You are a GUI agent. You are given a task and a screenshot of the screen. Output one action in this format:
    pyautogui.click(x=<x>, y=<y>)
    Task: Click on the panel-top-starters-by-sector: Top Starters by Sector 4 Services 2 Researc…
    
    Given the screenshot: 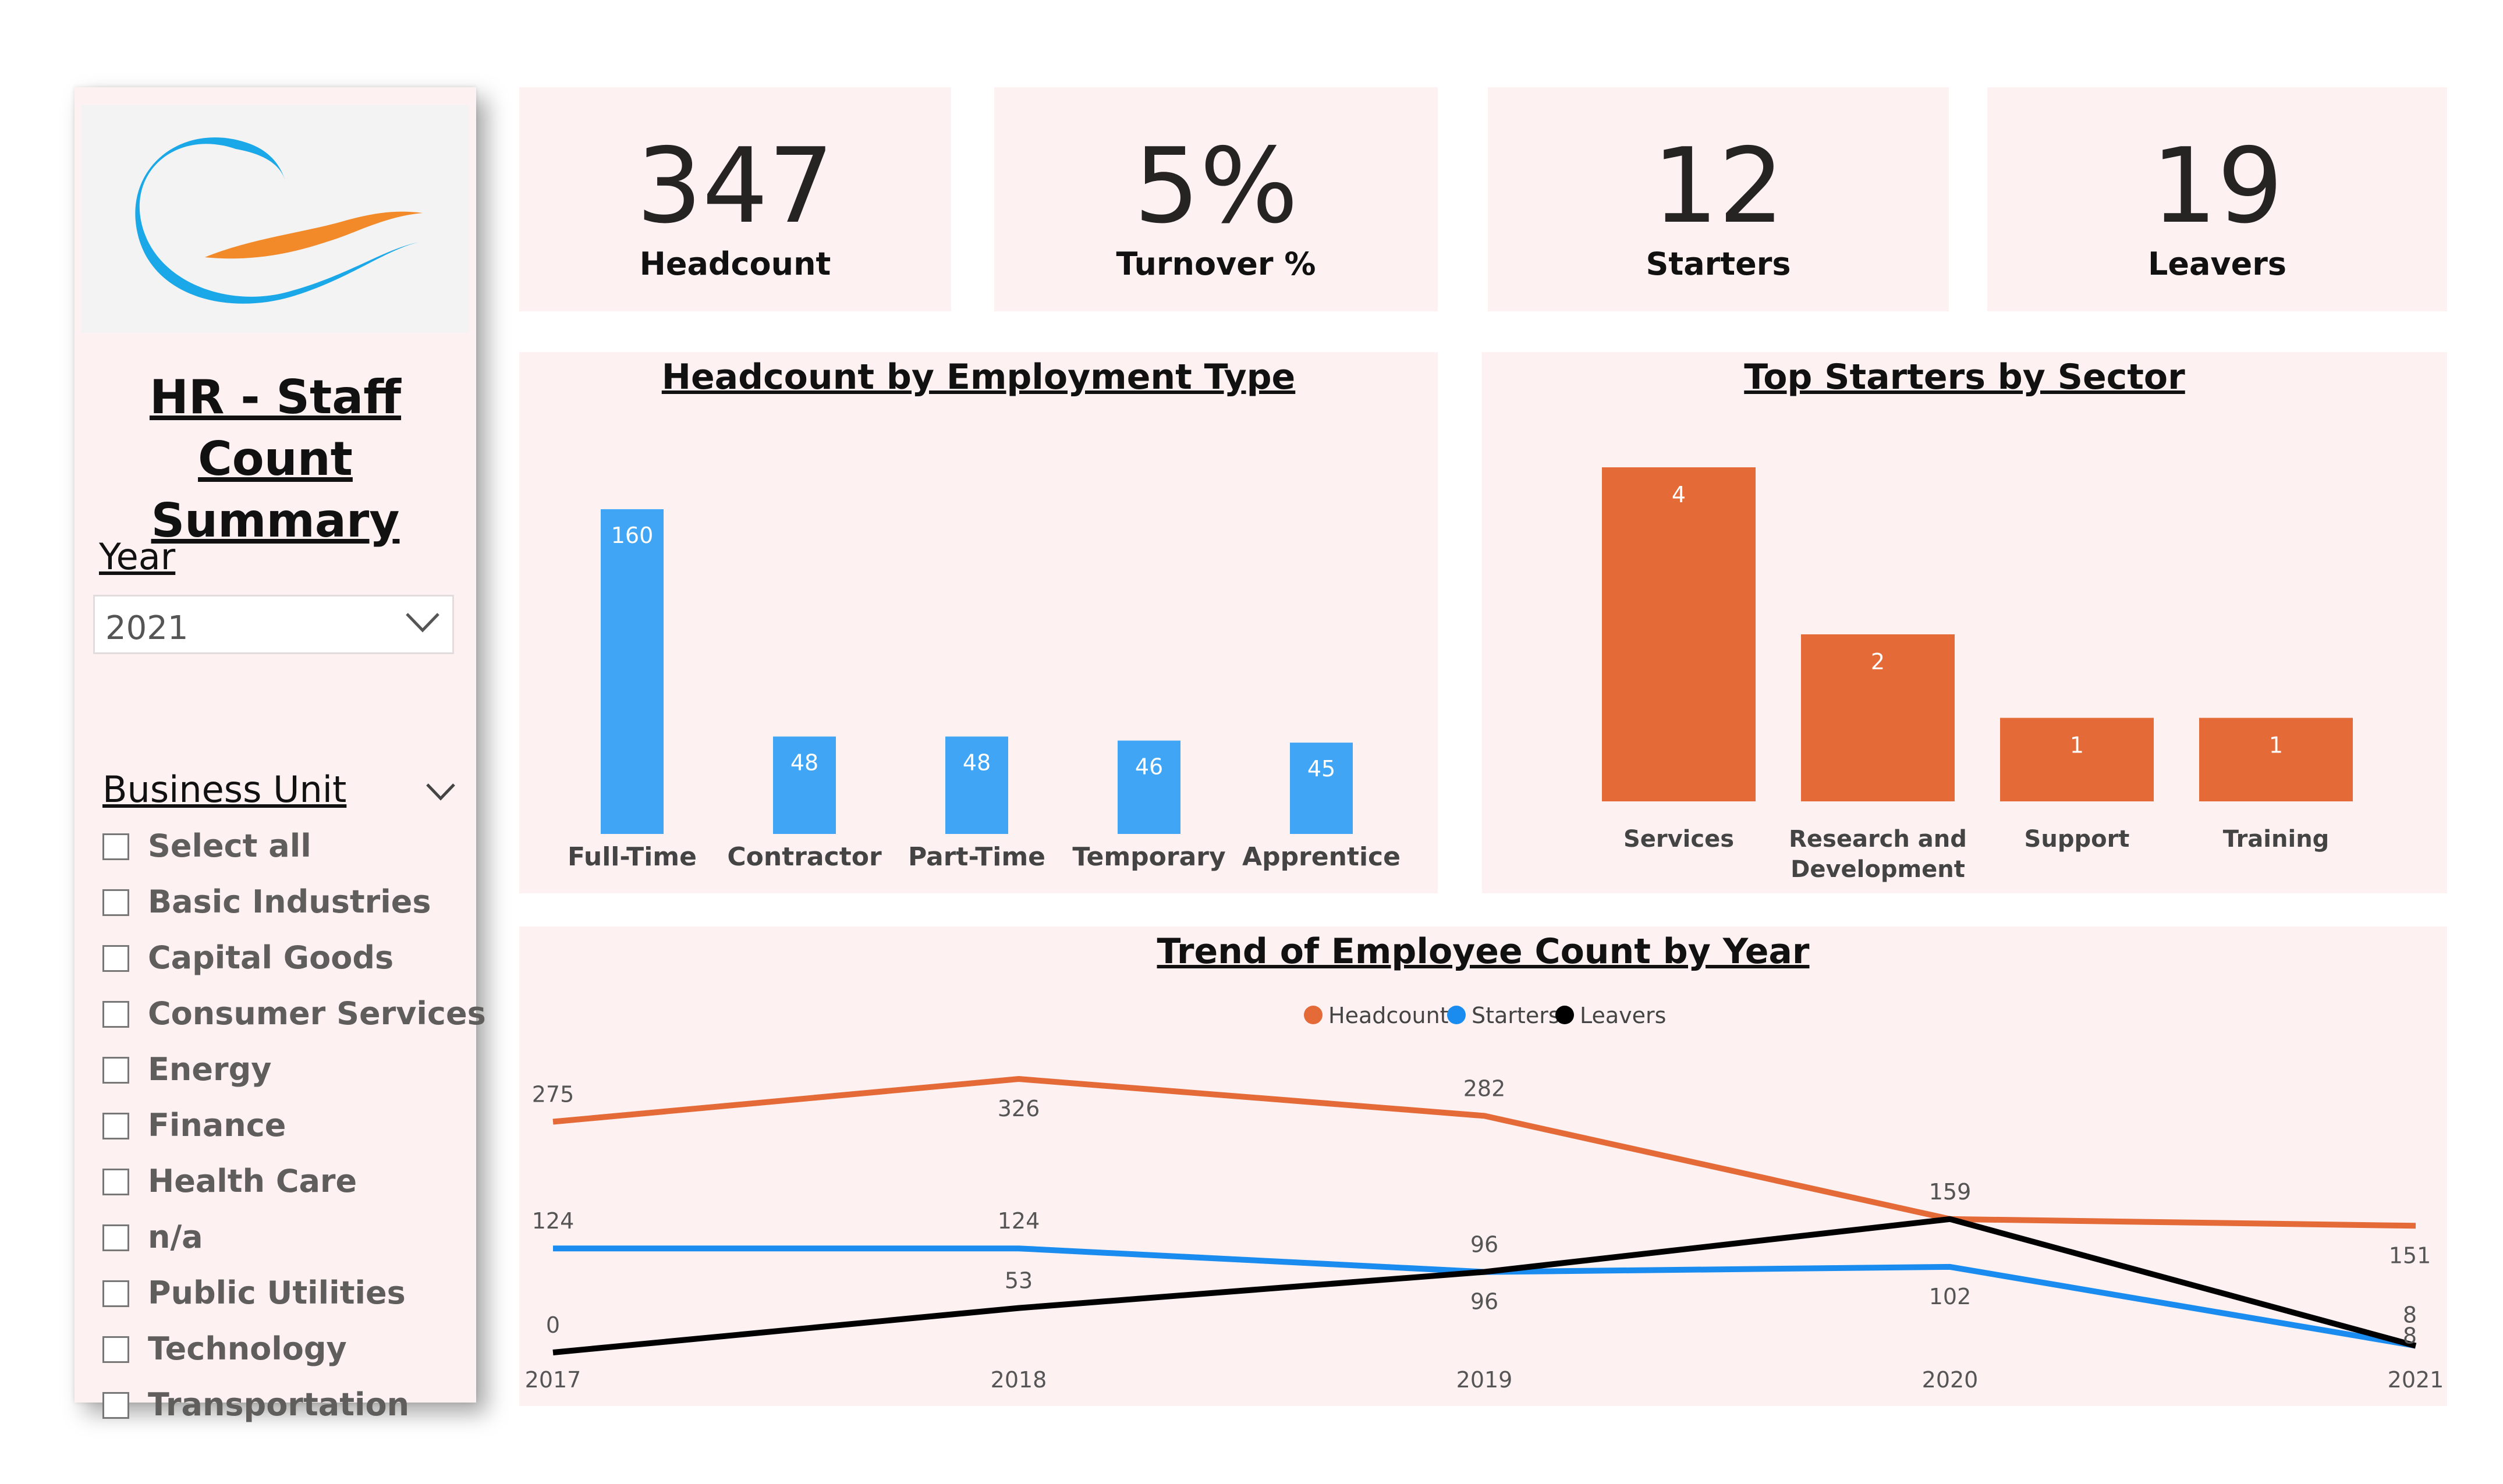 What is the action you would take?
    pyautogui.click(x=1964, y=622)
    